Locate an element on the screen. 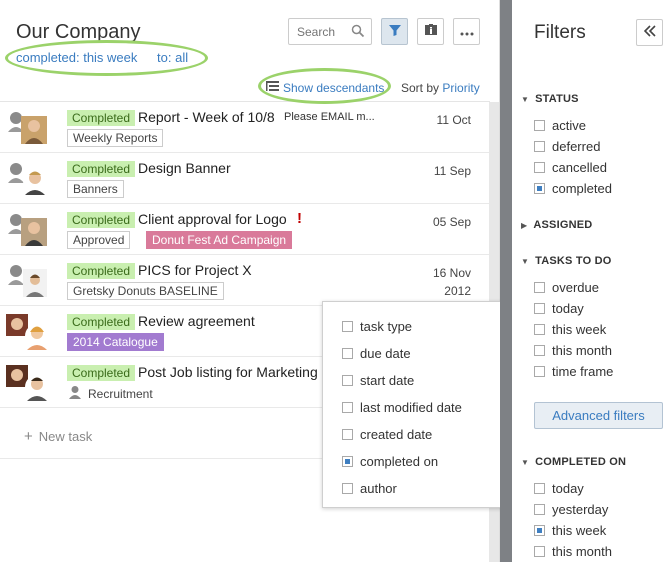  search-box is located at coordinates (330, 31).